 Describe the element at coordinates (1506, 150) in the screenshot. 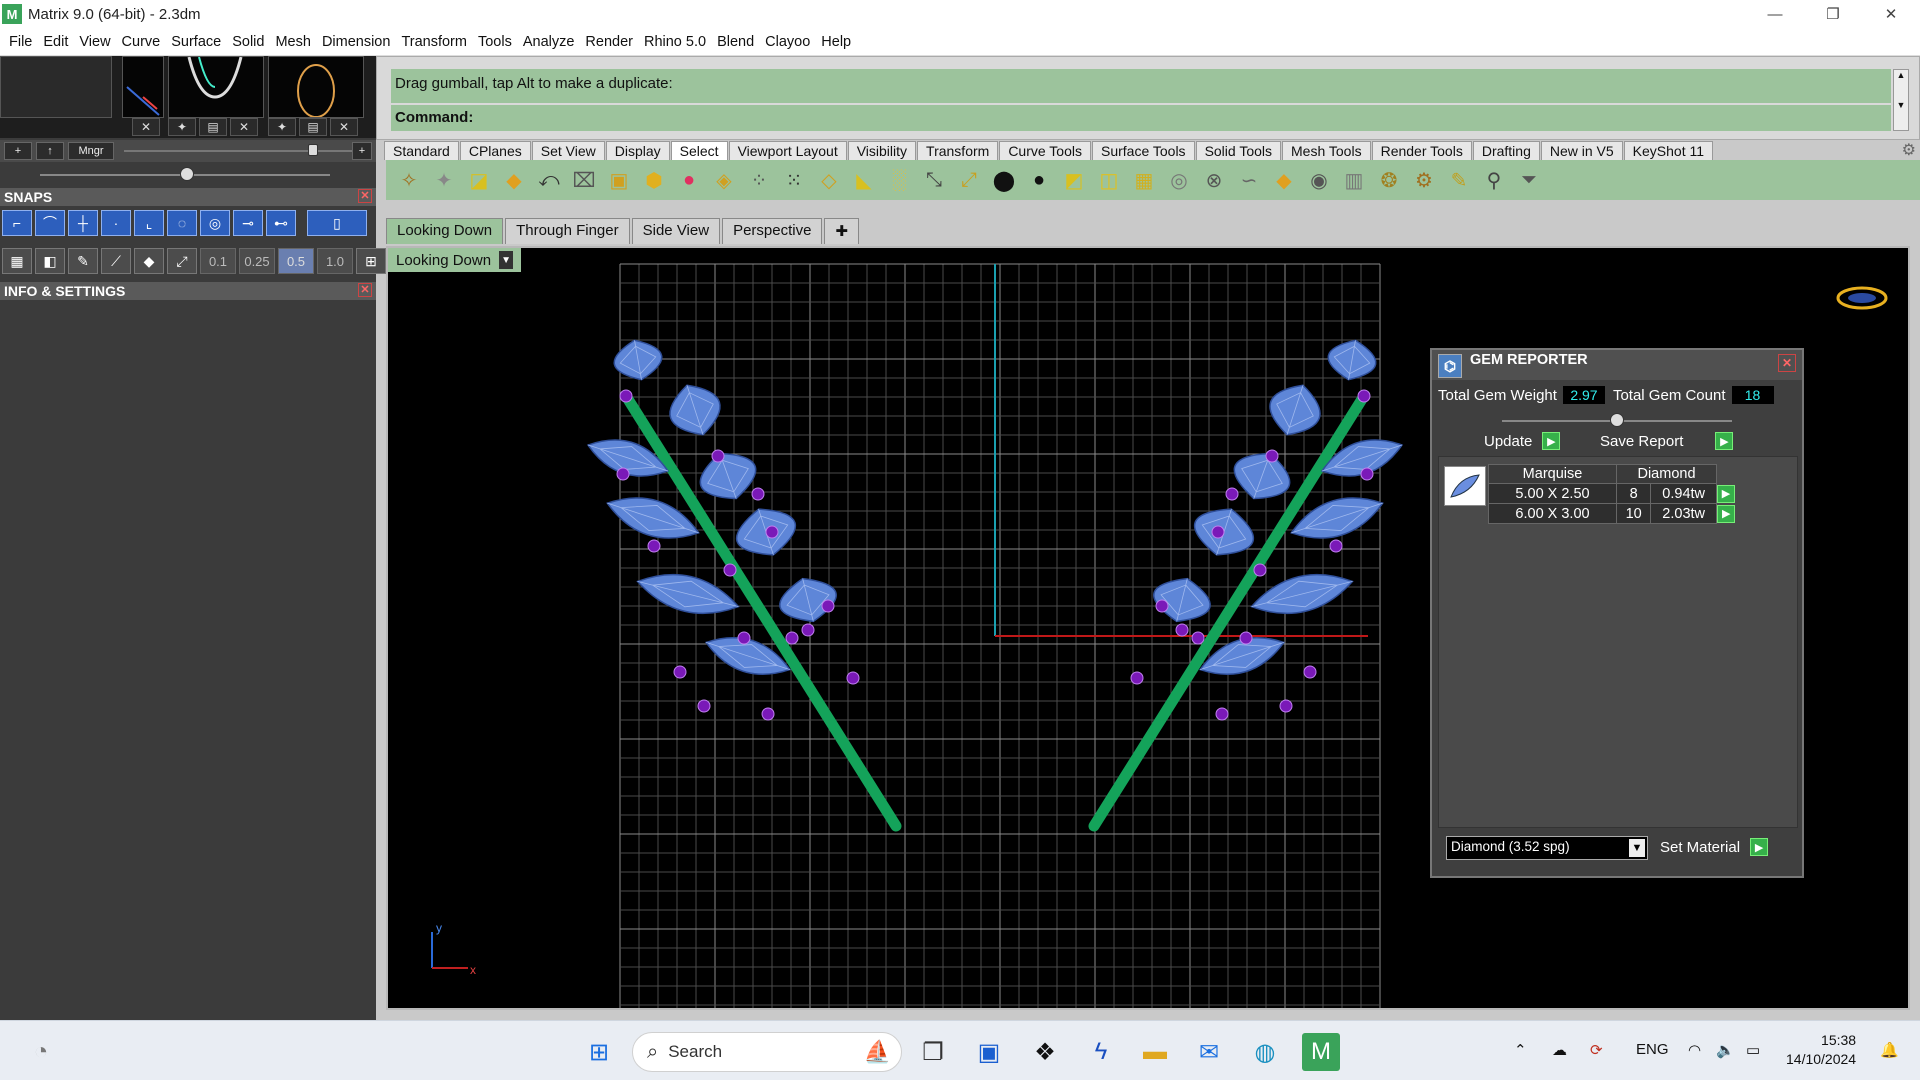

I see `tab-drafting: Drafting` at that location.